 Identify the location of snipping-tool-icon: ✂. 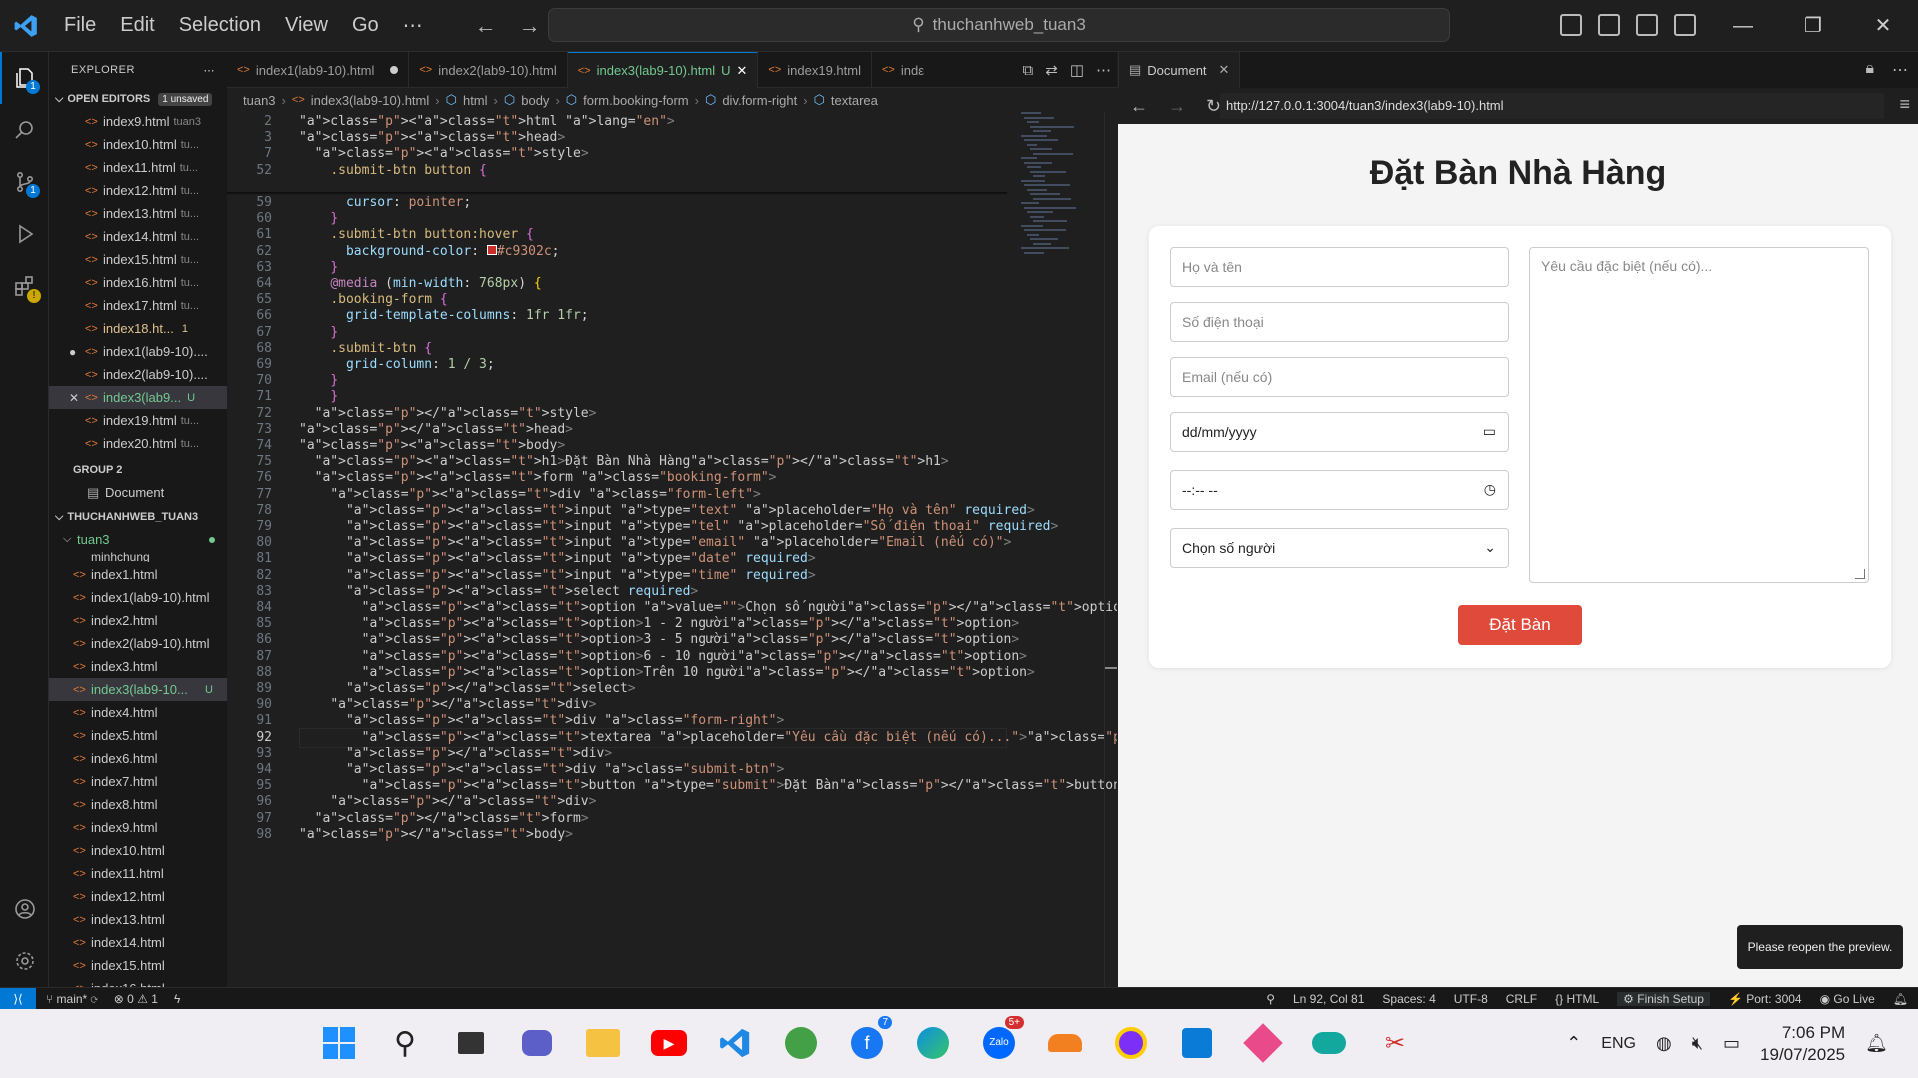
(1395, 1043).